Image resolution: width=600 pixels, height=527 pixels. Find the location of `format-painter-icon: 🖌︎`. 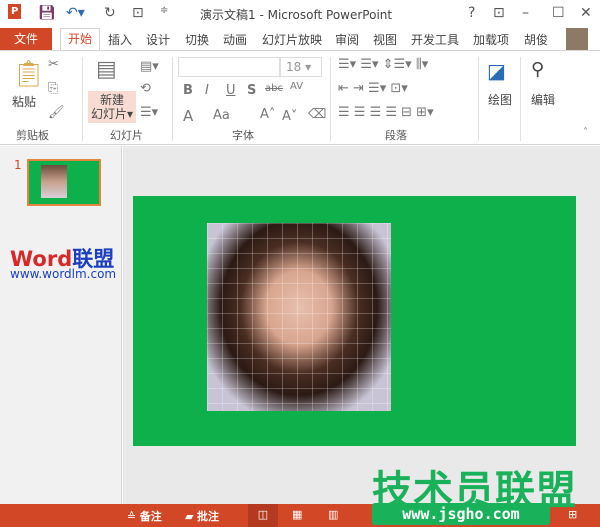

format-painter-icon: 🖌︎ is located at coordinates (56, 112).